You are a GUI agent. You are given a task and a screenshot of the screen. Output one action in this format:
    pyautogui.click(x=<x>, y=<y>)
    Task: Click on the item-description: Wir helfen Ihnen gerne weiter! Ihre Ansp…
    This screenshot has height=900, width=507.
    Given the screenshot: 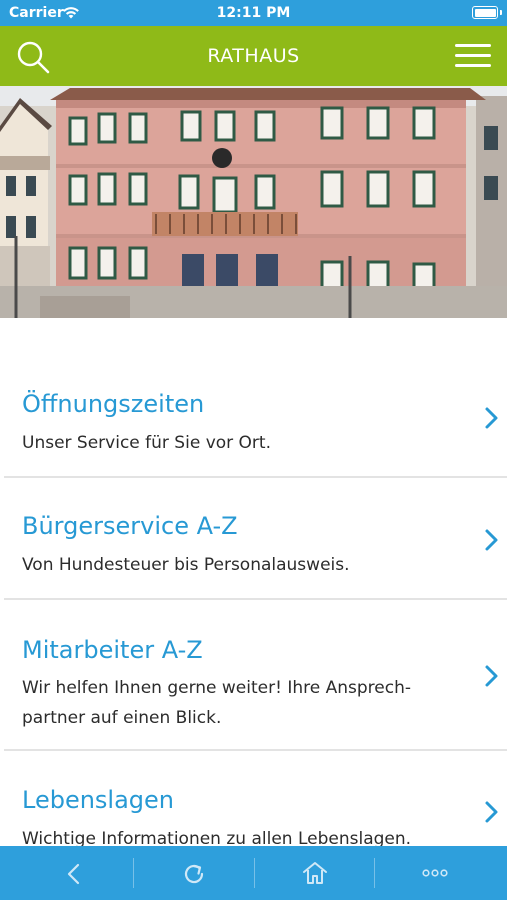 What is the action you would take?
    pyautogui.click(x=242, y=703)
    